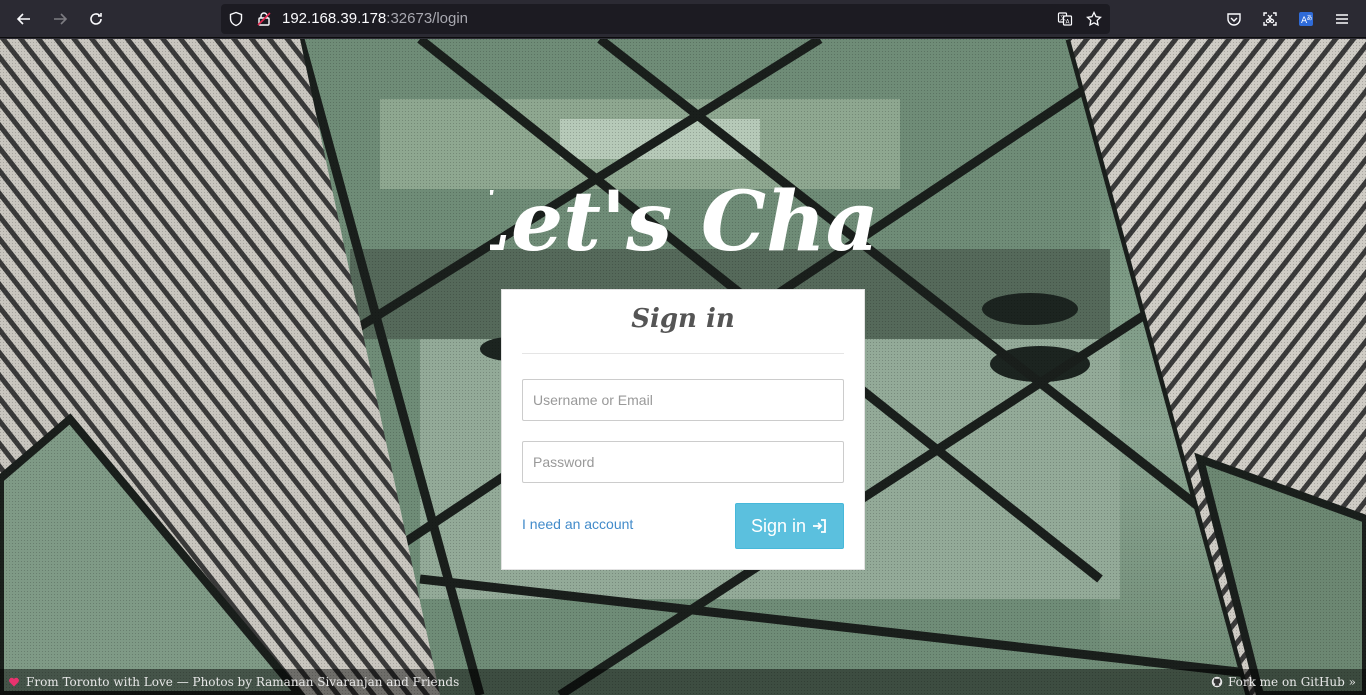 The width and height of the screenshot is (1366, 695). What do you see at coordinates (14, 682) in the screenshot?
I see `heart-icon` at bounding box center [14, 682].